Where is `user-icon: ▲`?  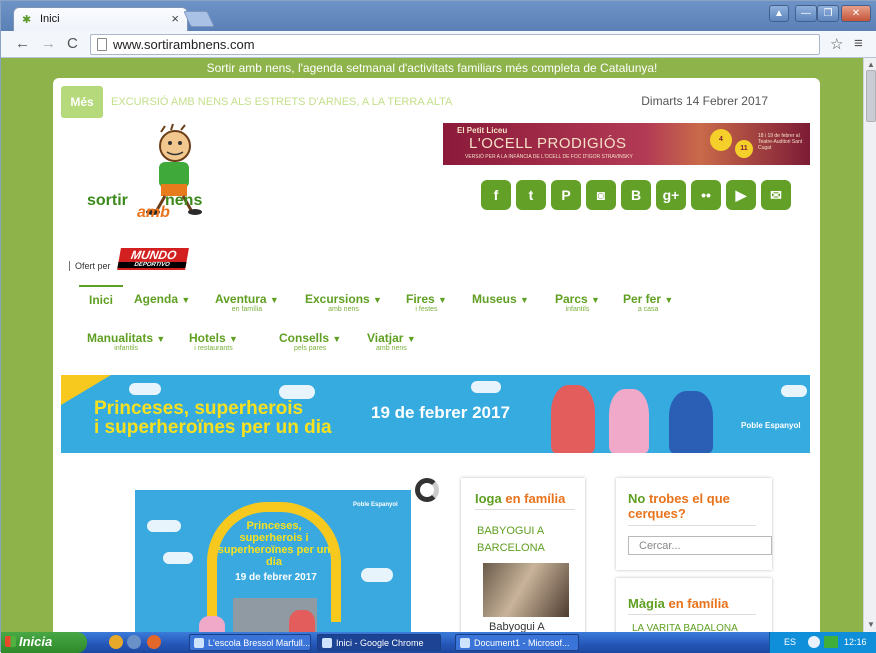
user-icon: ▲ is located at coordinates (779, 13).